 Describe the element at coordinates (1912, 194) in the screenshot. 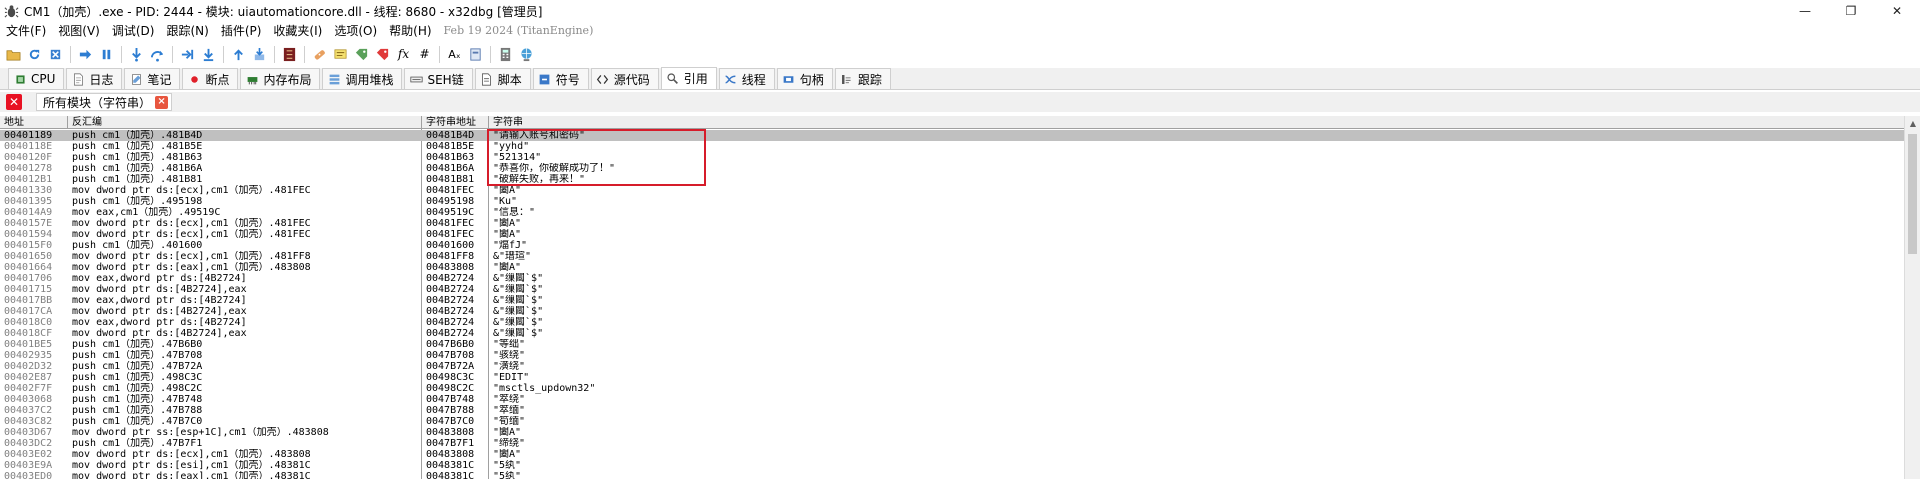

I see `scrollbar-thumb` at that location.